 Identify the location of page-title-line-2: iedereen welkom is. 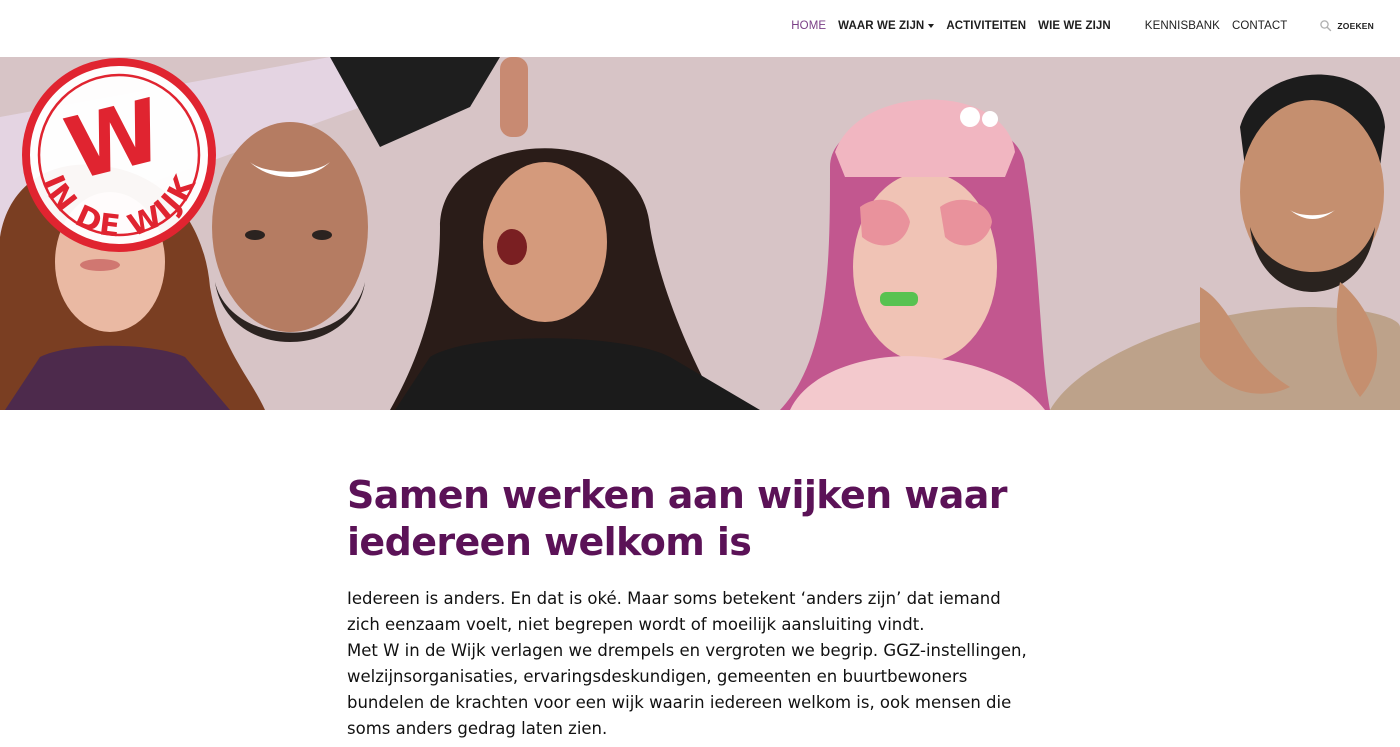
(549, 542).